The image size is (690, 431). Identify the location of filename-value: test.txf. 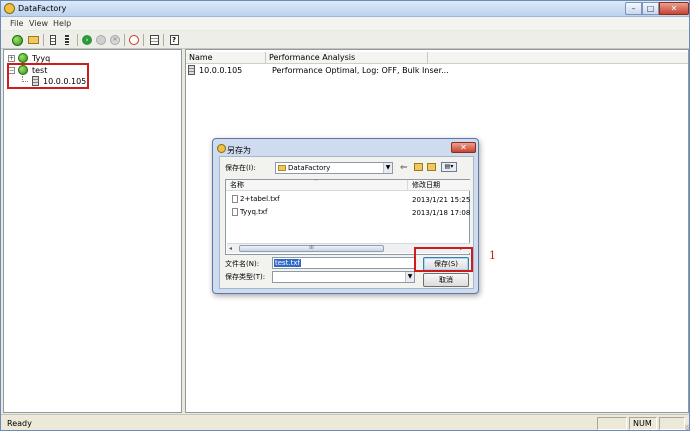
(288, 263).